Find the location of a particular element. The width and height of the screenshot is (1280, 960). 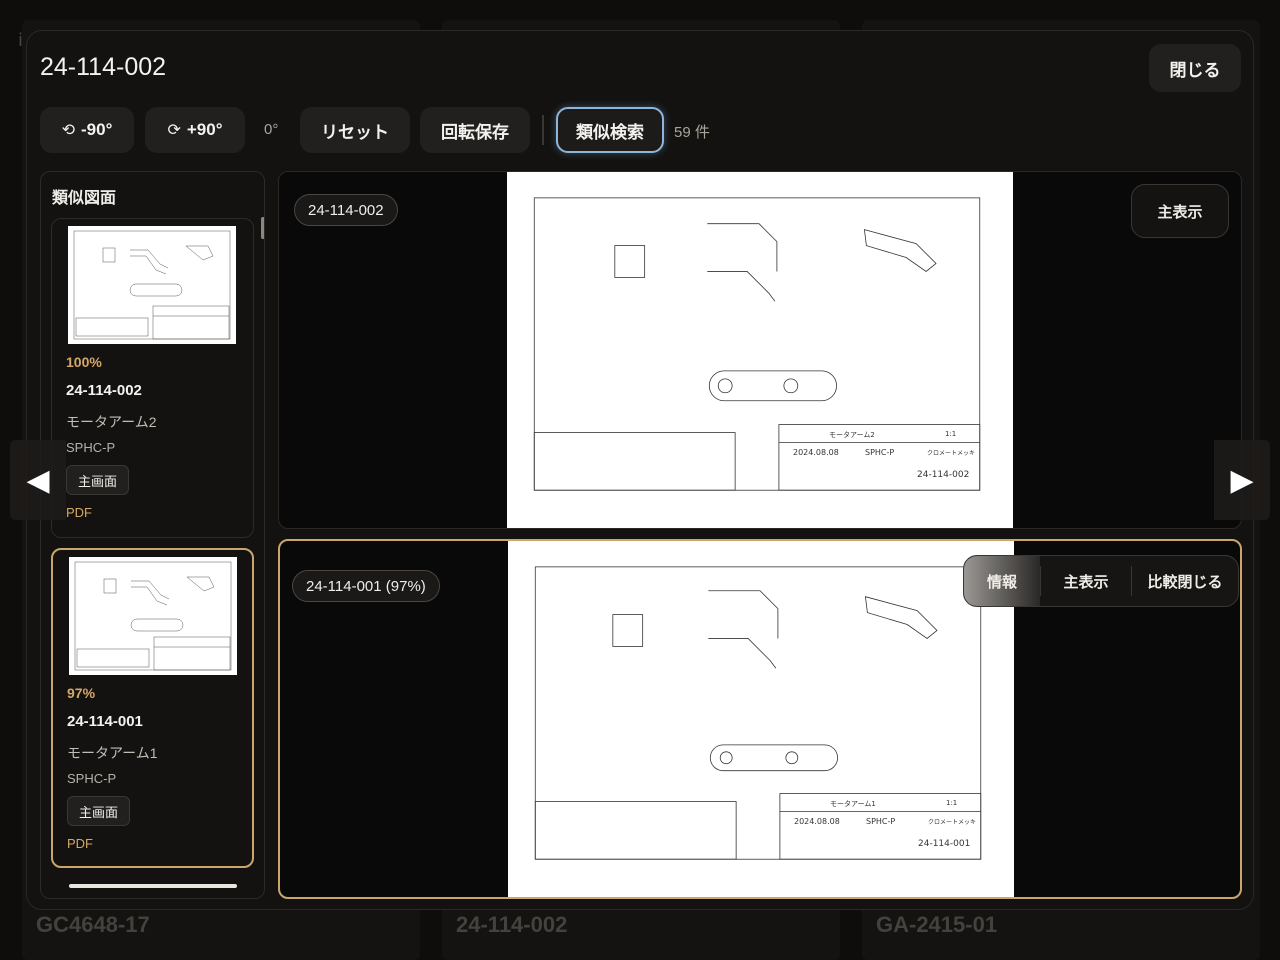

info-button: 情報 is located at coordinates (1002, 581).